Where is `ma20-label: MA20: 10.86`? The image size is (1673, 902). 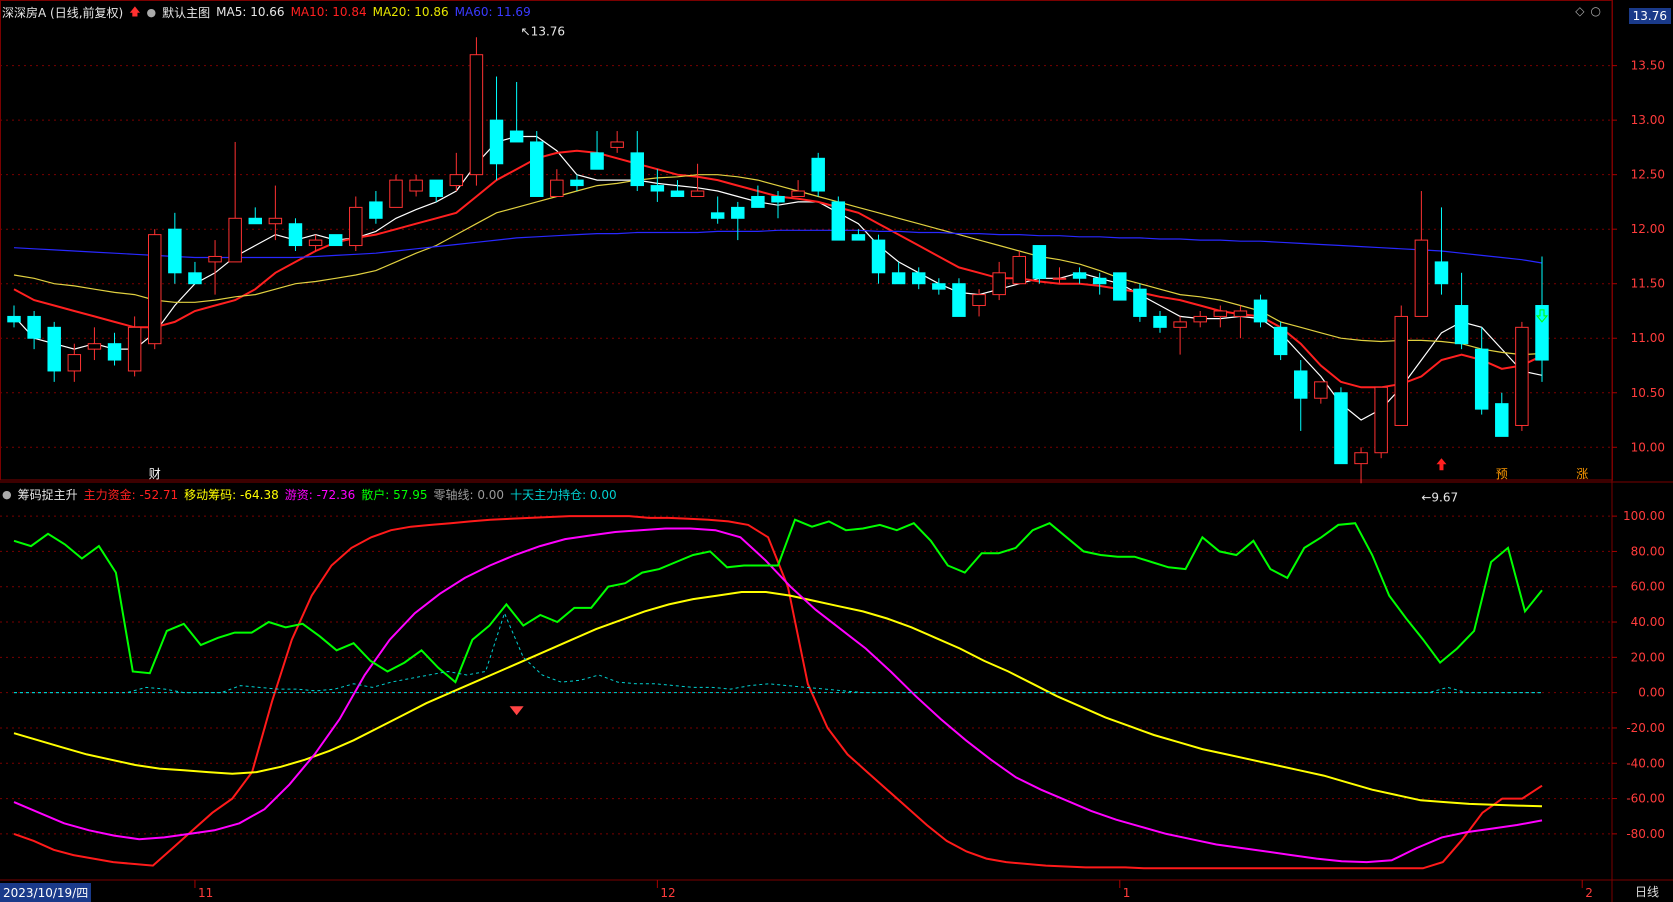 ma20-label: MA20: 10.86 is located at coordinates (410, 12).